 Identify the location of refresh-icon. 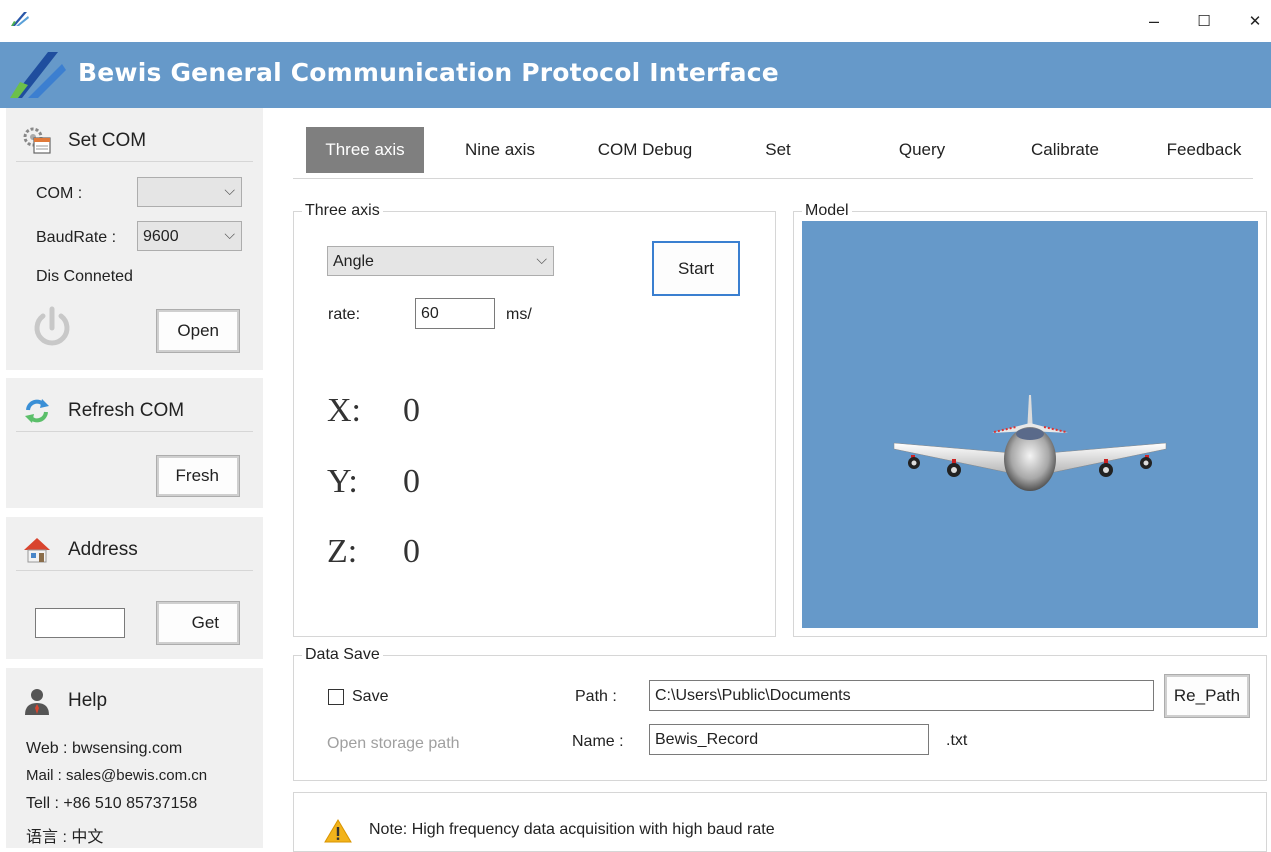
(37, 411).